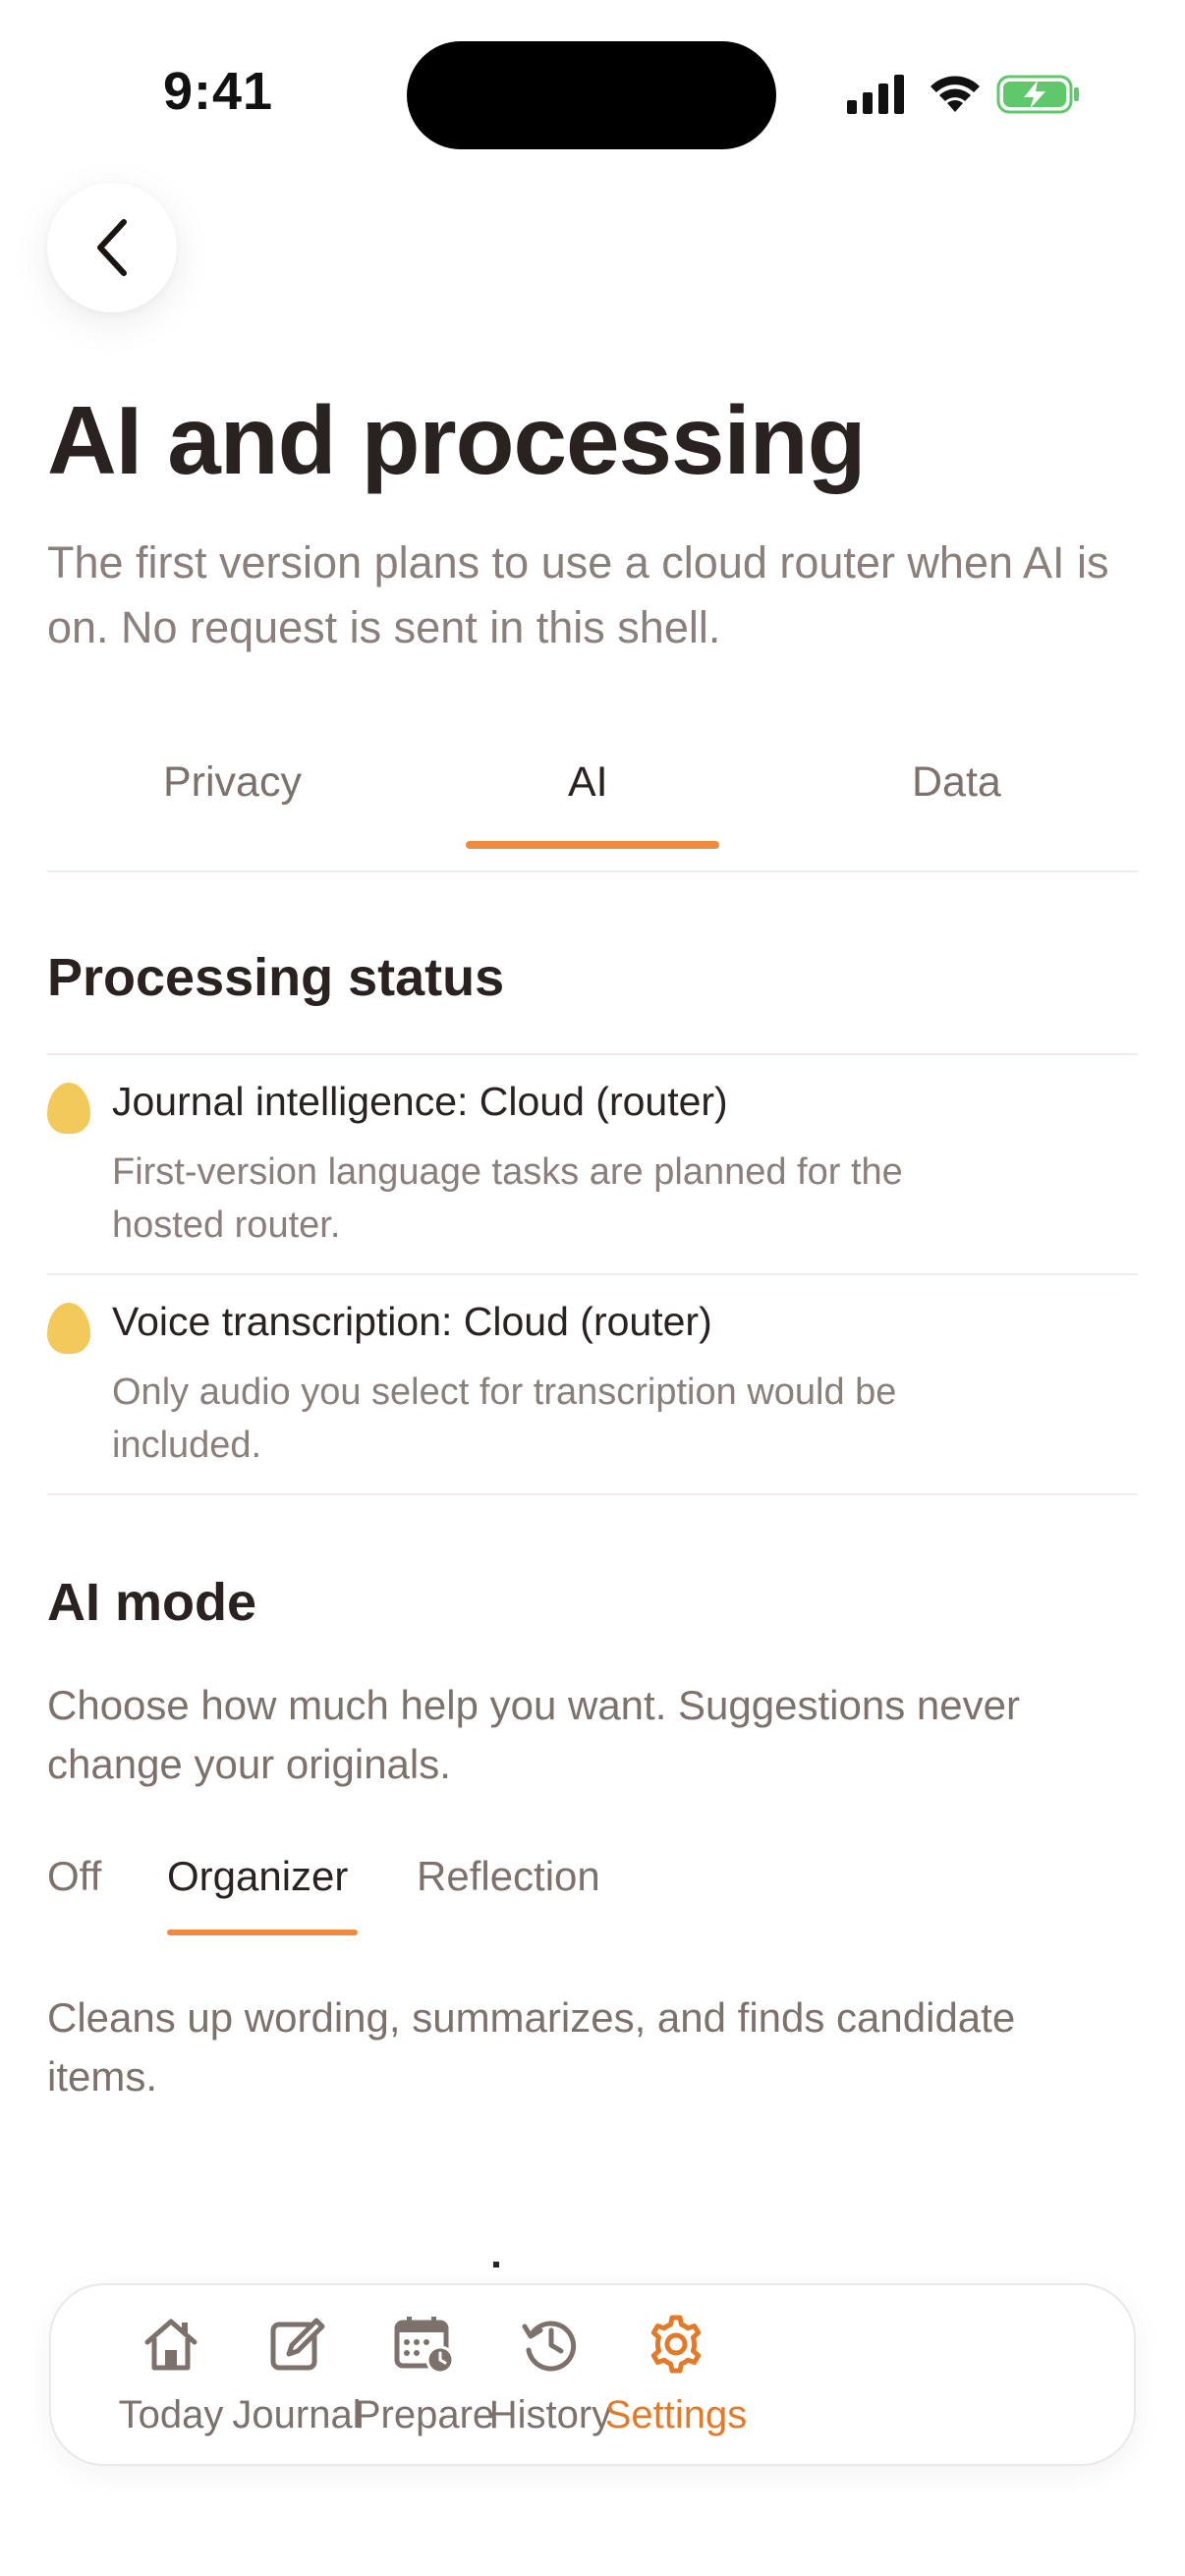  What do you see at coordinates (171, 2345) in the screenshot?
I see `home-icon` at bounding box center [171, 2345].